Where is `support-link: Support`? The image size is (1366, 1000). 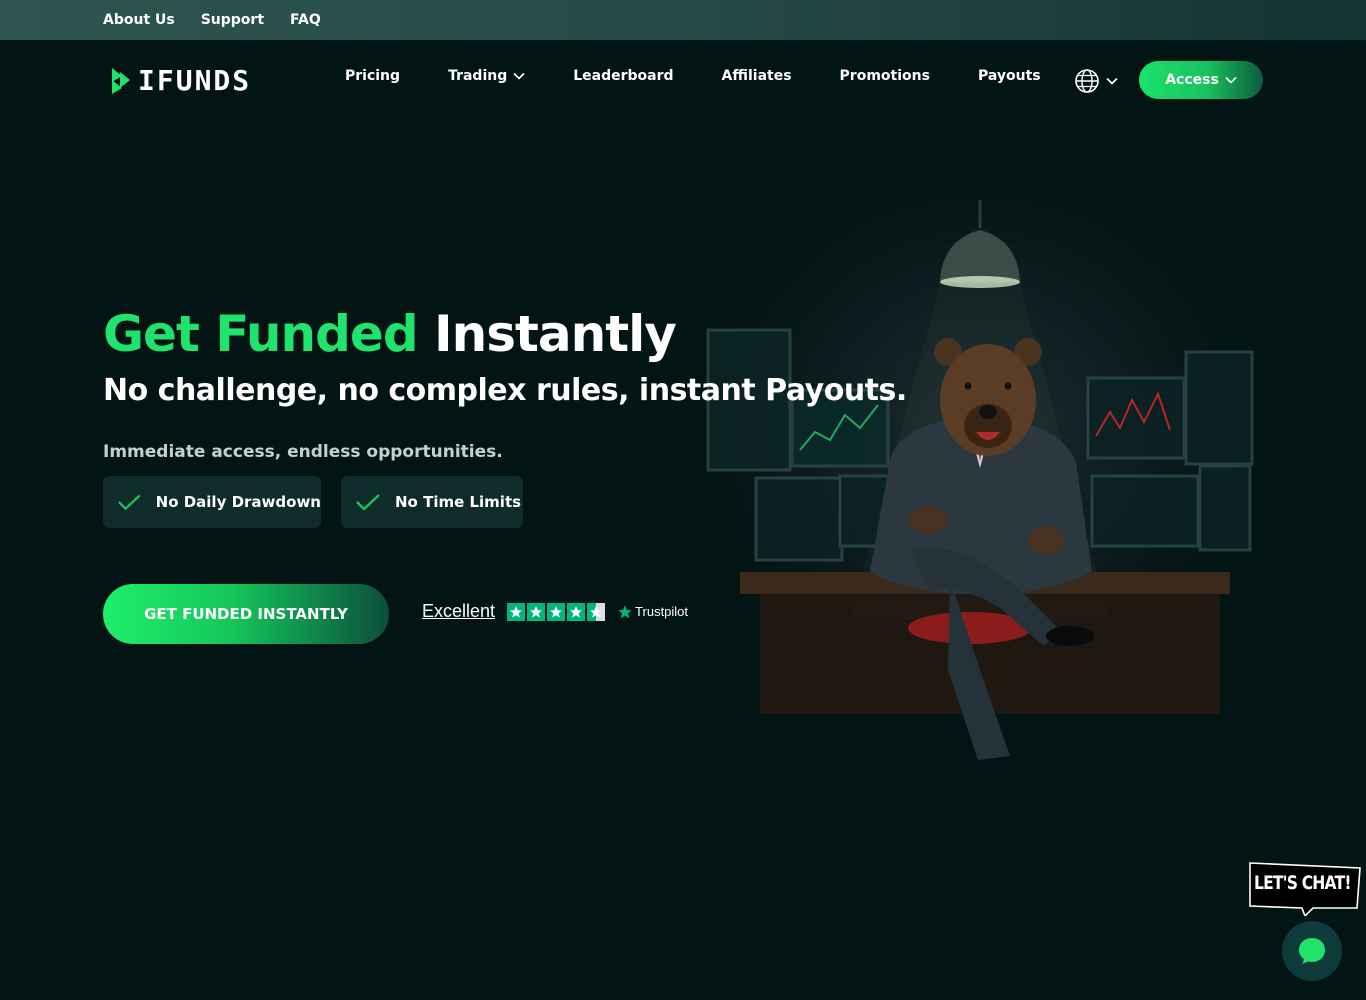
support-link: Support is located at coordinates (232, 20).